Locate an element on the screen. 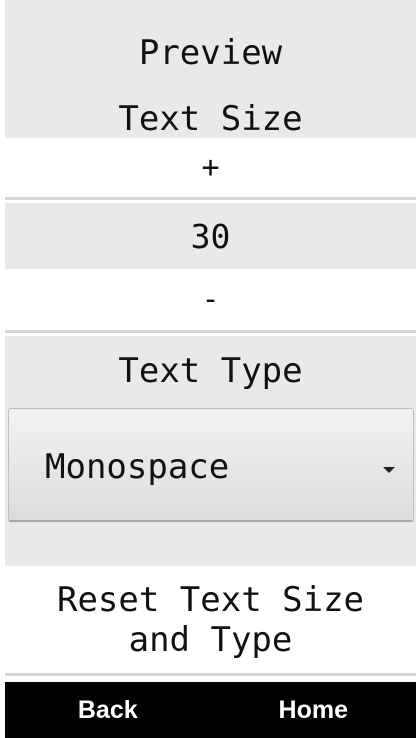  decrease-text-size-button: - is located at coordinates (210, 301).